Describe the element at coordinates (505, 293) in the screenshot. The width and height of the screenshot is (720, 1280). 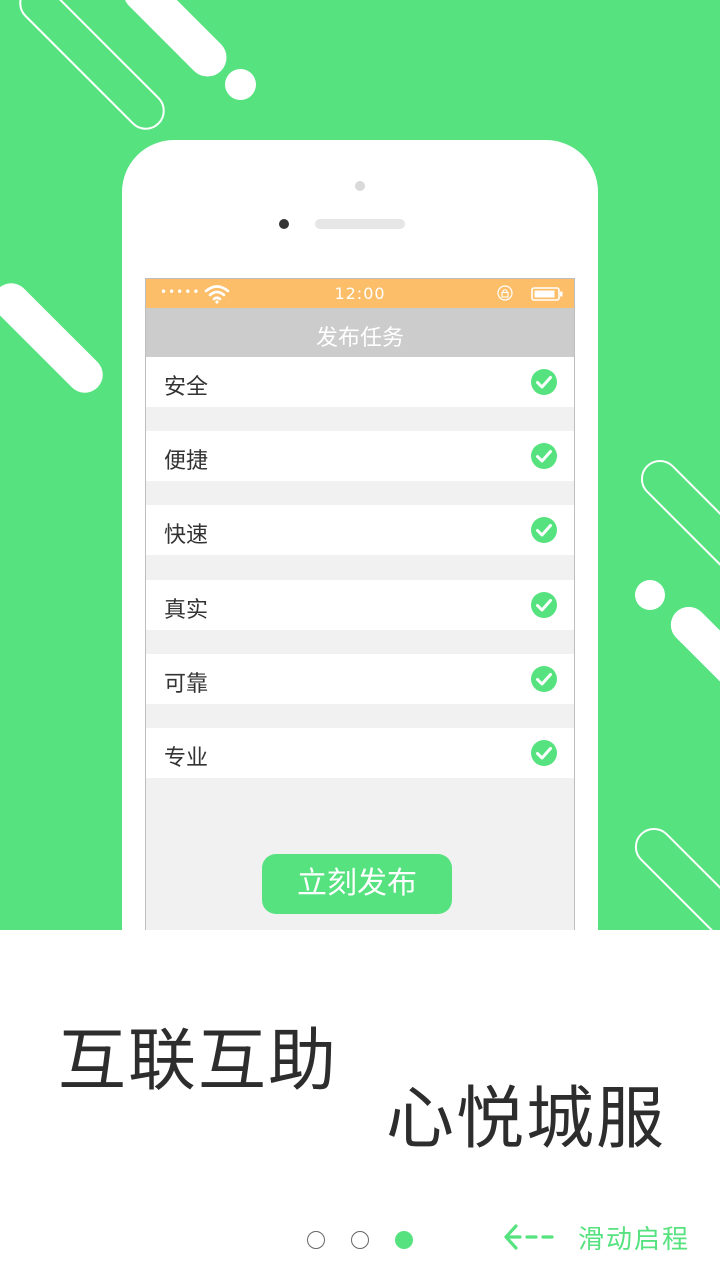
I see `lock-icon` at that location.